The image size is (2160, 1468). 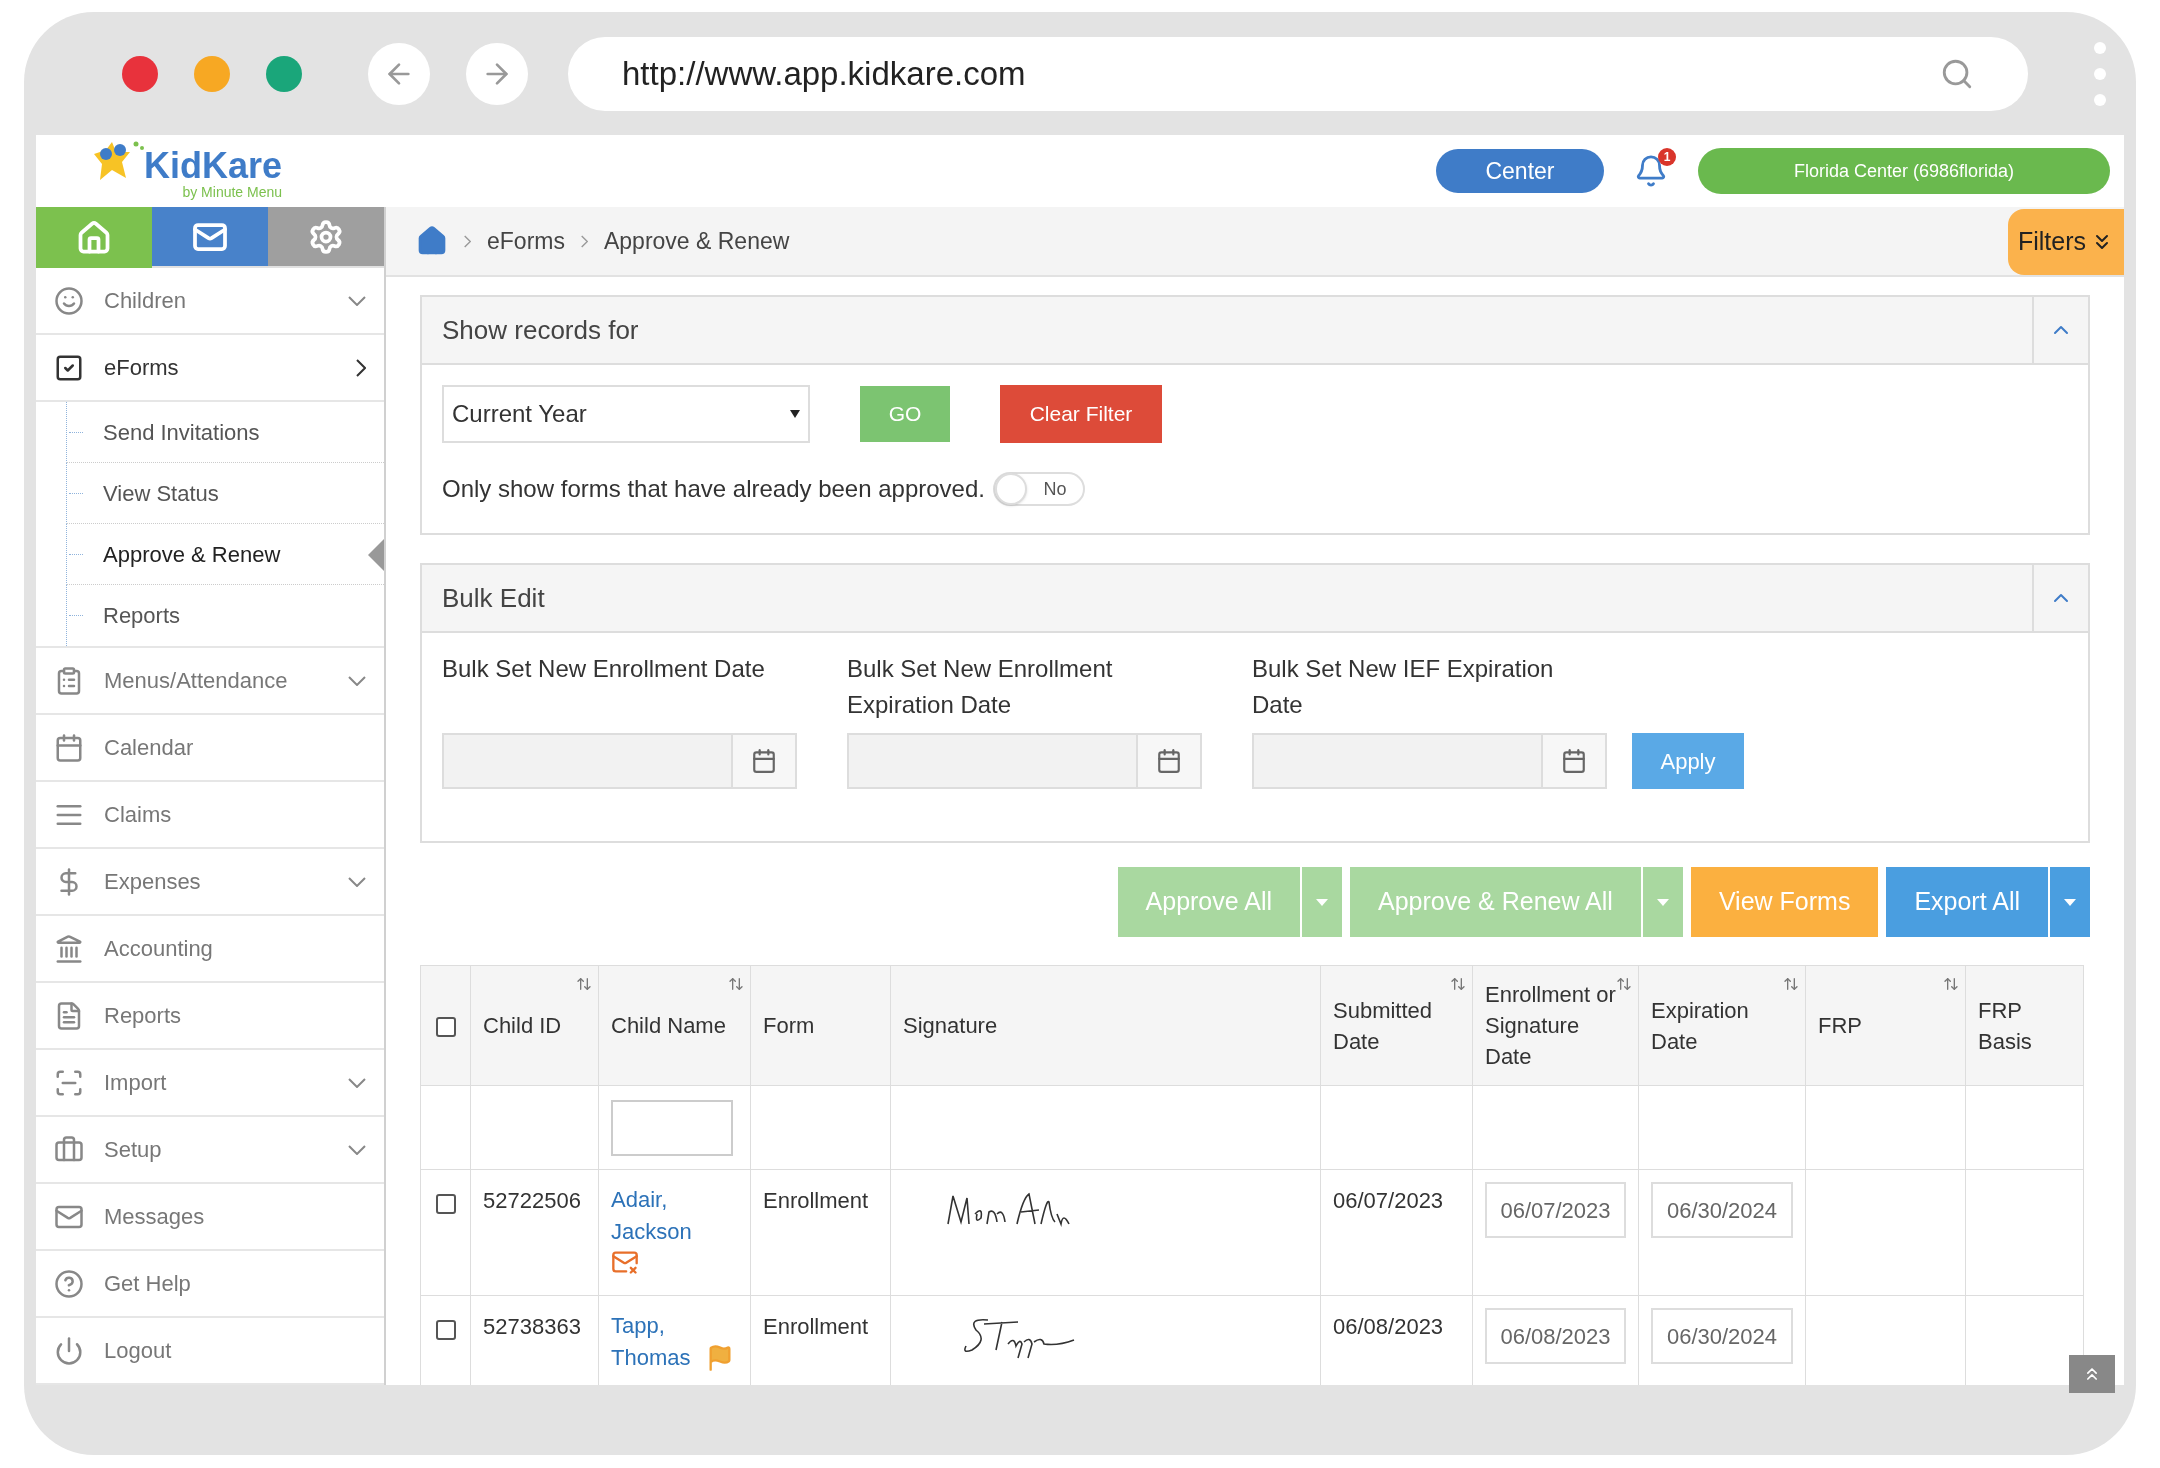 I want to click on chevron-right-icon, so click(x=361, y=367).